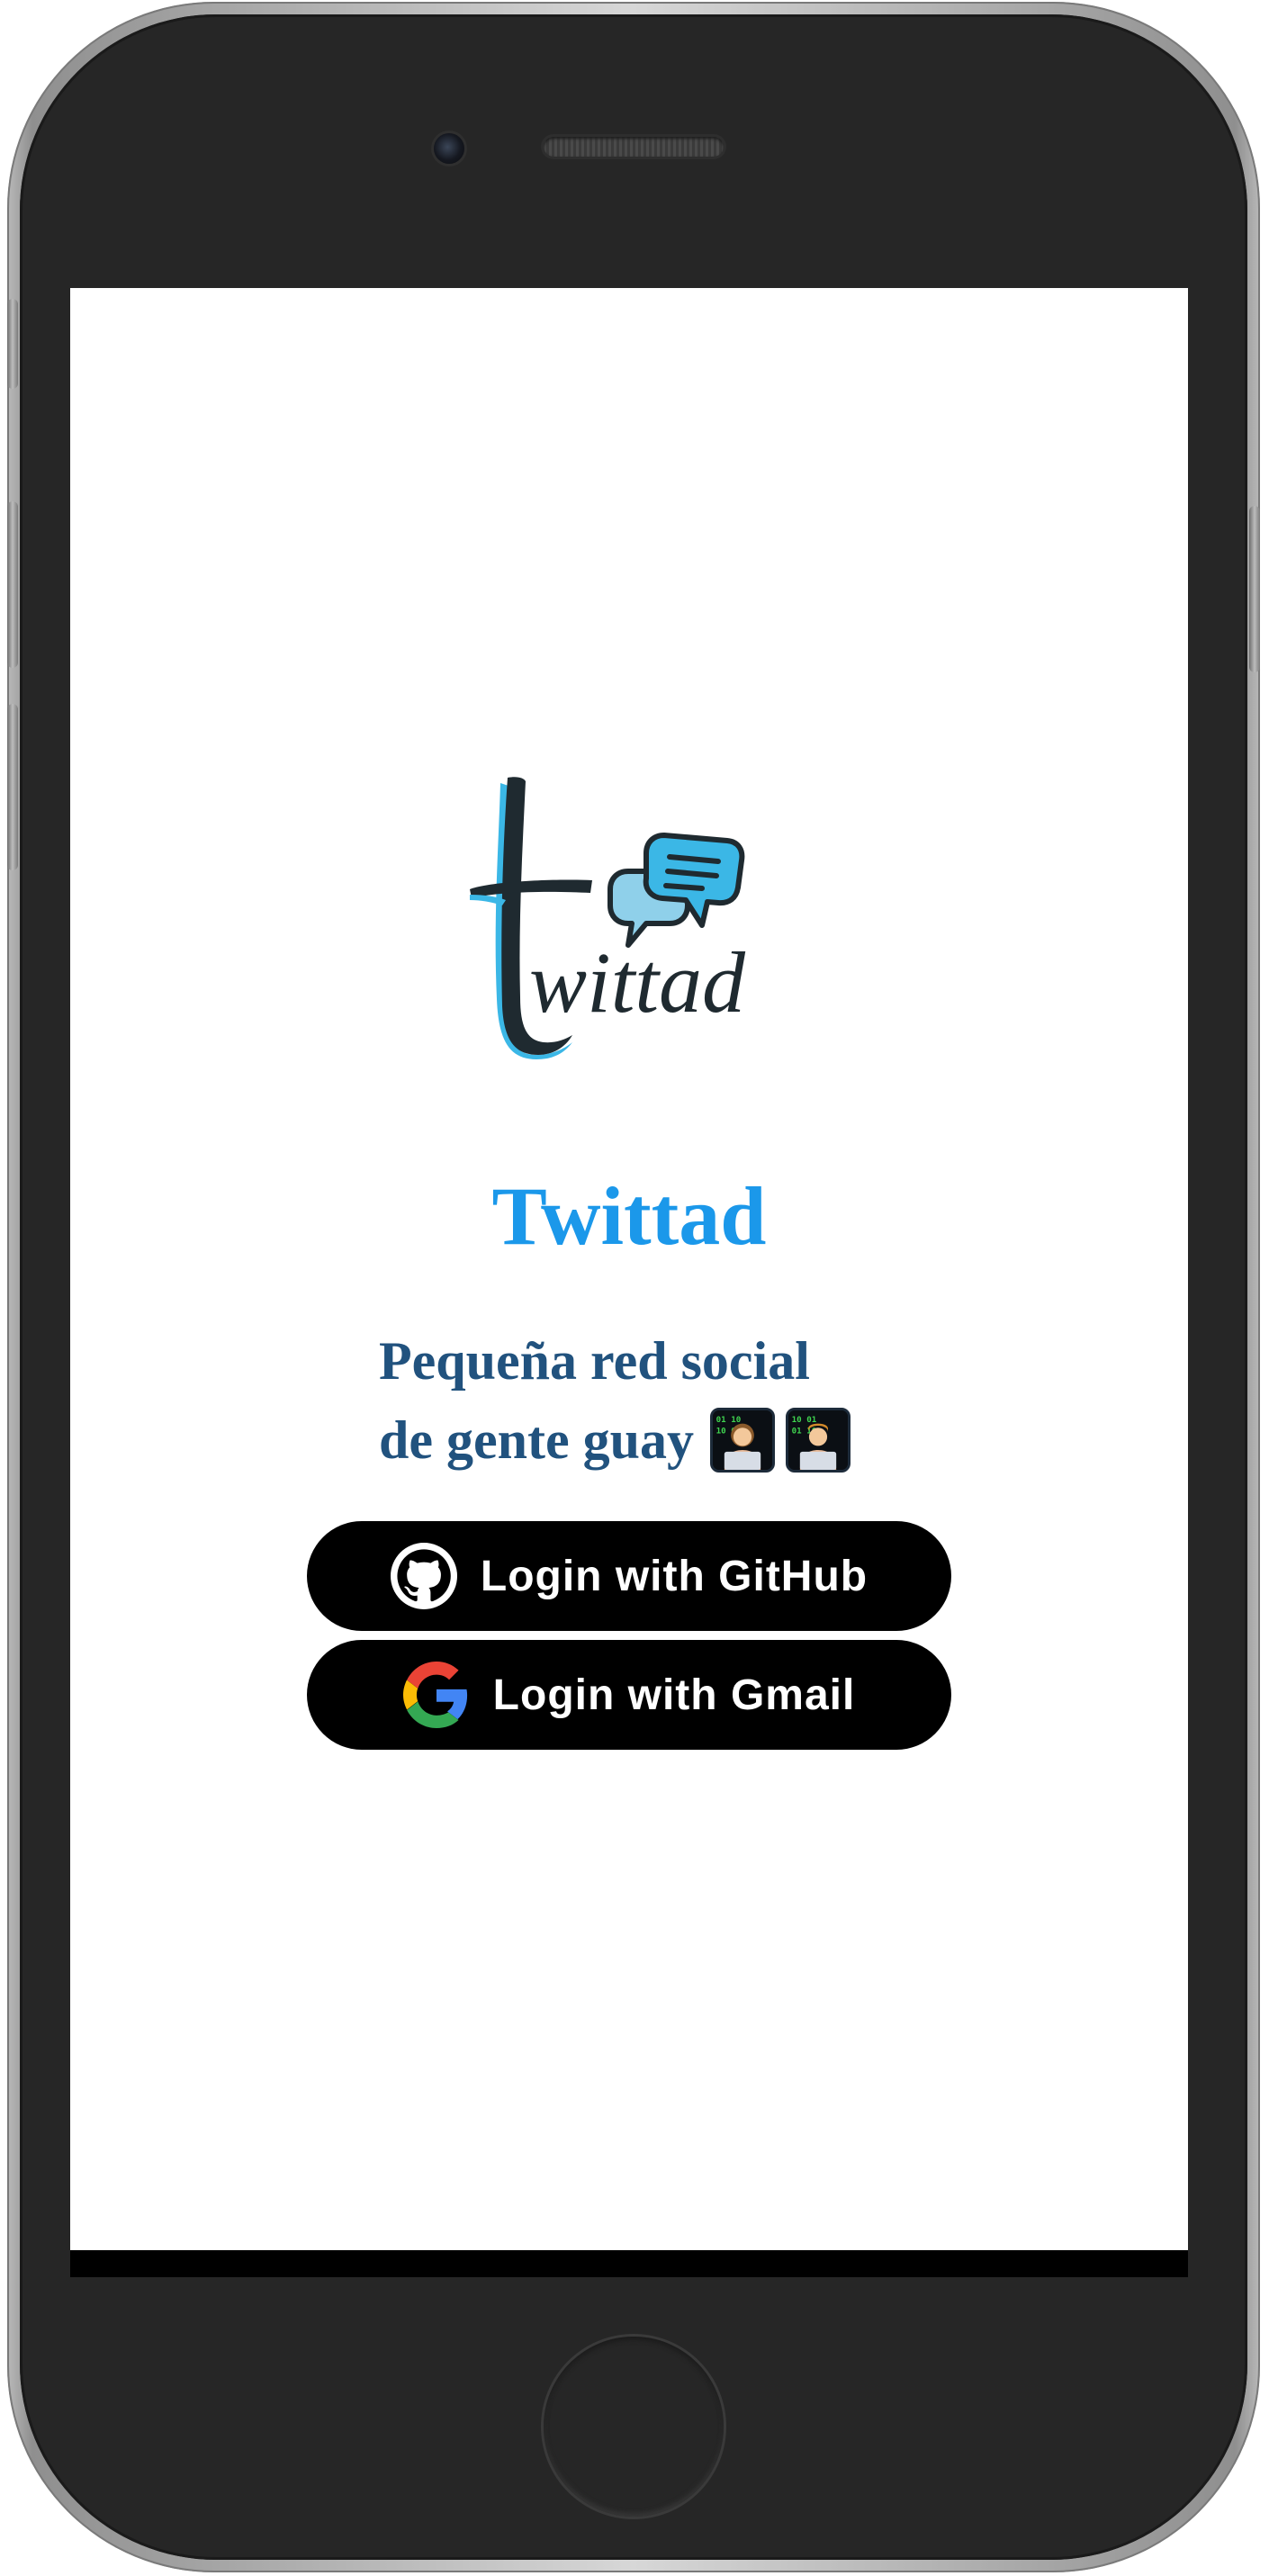 The height and width of the screenshot is (2576, 1269). What do you see at coordinates (536, 1440) in the screenshot?
I see `tagline-line-2-text: de gente guay` at bounding box center [536, 1440].